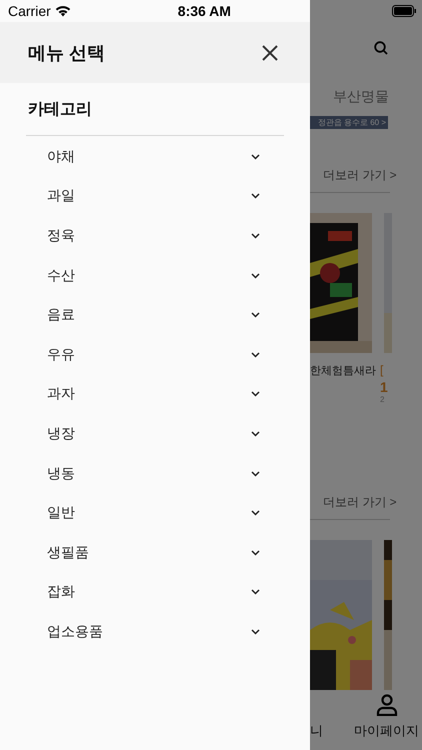  I want to click on category-item: 과일, so click(155, 196).